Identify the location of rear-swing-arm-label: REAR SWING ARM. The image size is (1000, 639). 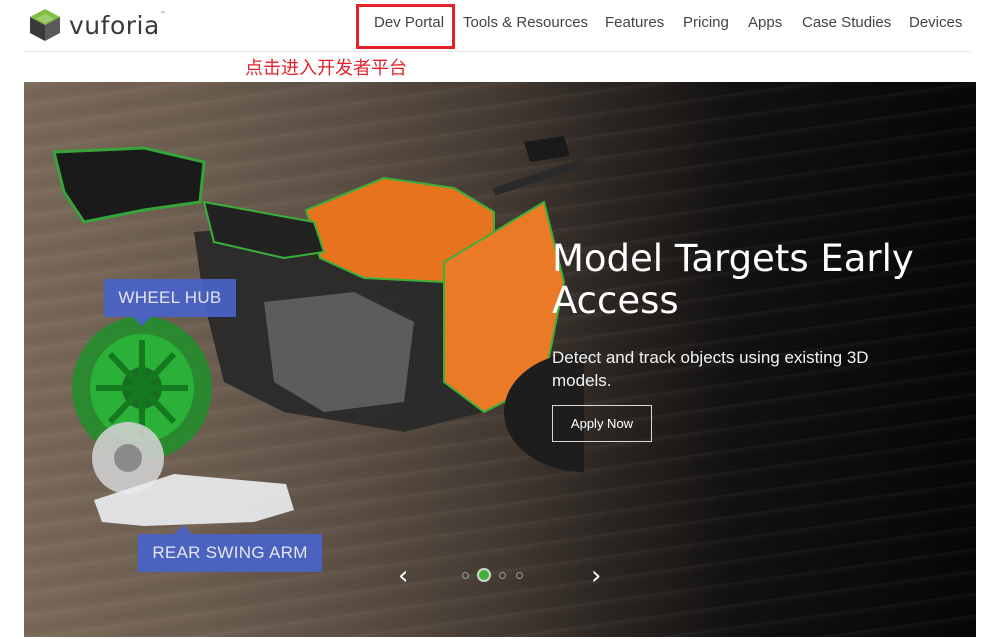
(230, 548).